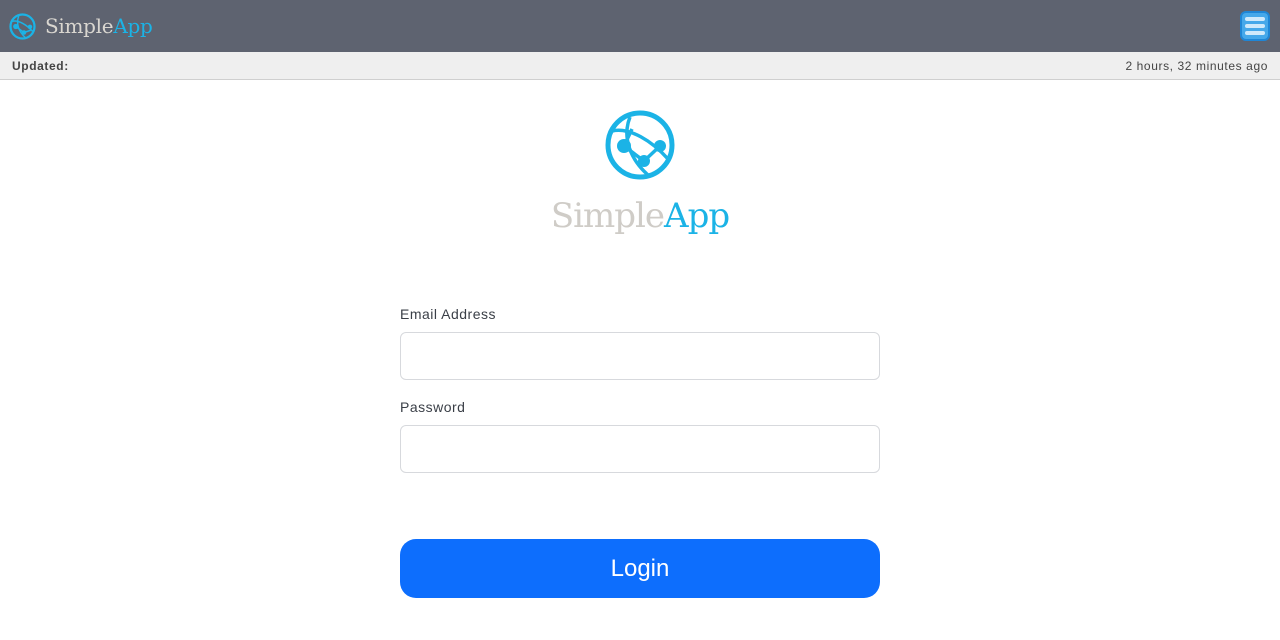 This screenshot has width=1280, height=640. I want to click on brand-name: SimpleApp, so click(99, 26).